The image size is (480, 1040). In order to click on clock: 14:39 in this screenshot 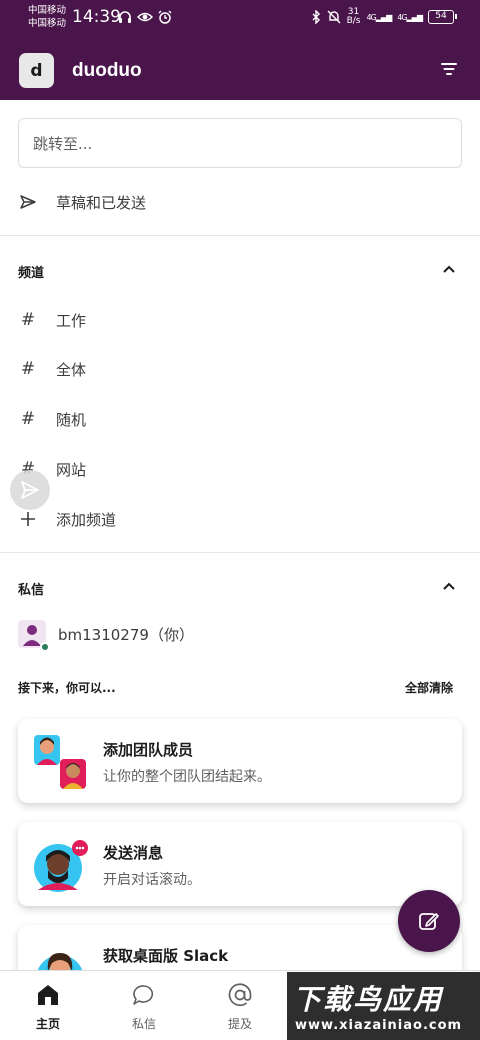, I will do `click(96, 17)`.